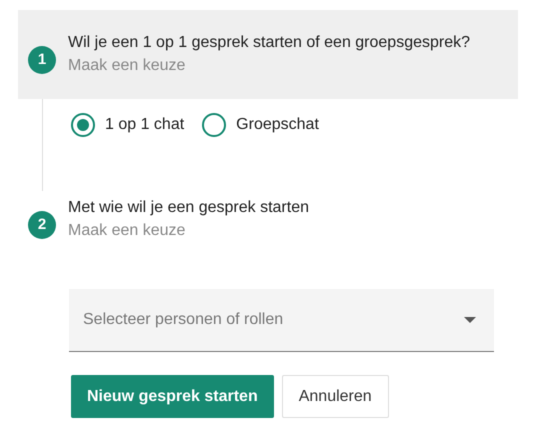 The height and width of the screenshot is (440, 537). What do you see at coordinates (42, 224) in the screenshot?
I see `step-number: 2` at bounding box center [42, 224].